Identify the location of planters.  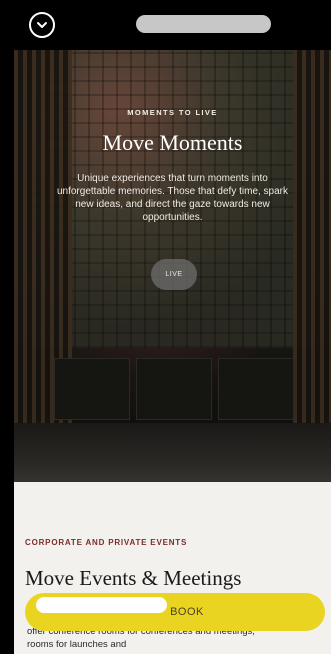
(174, 389).